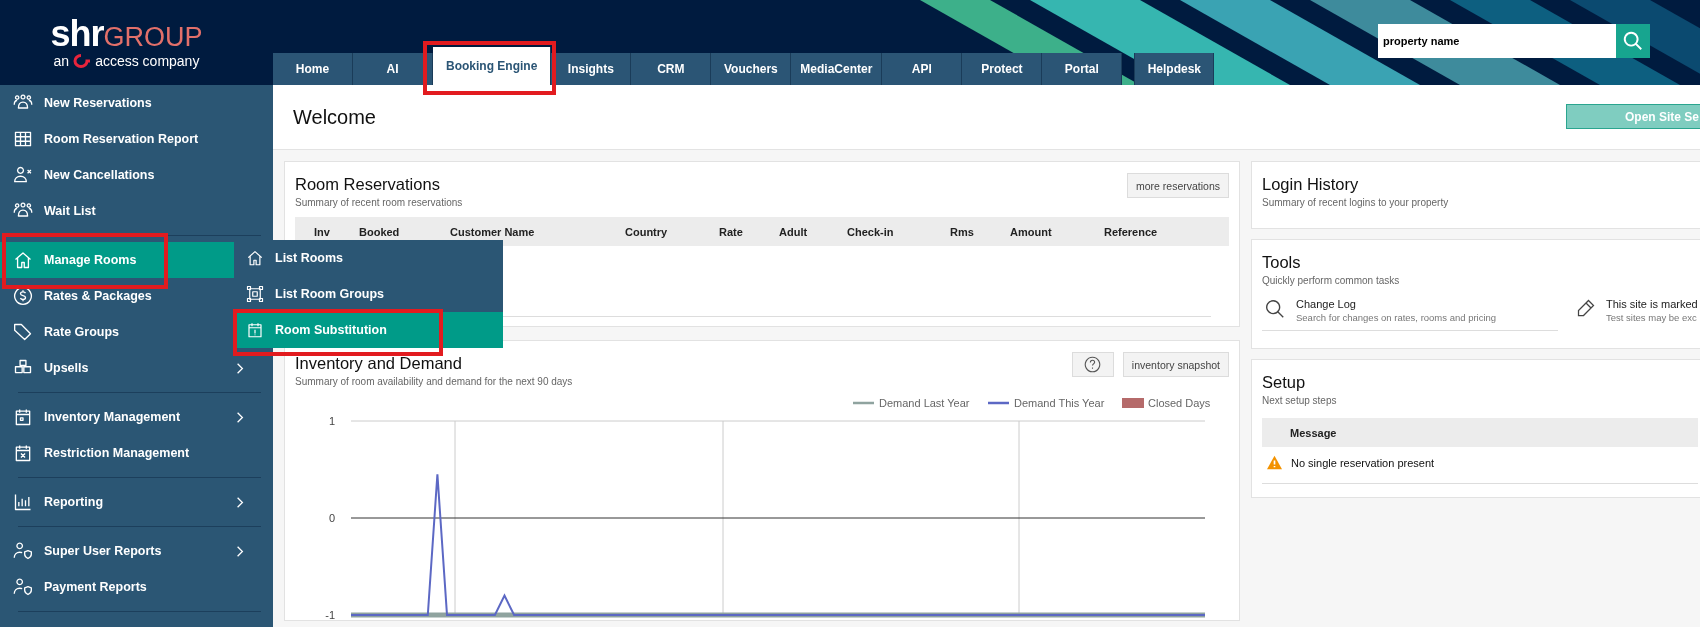  What do you see at coordinates (1179, 403) in the screenshot?
I see `legend-label: Closed Days` at bounding box center [1179, 403].